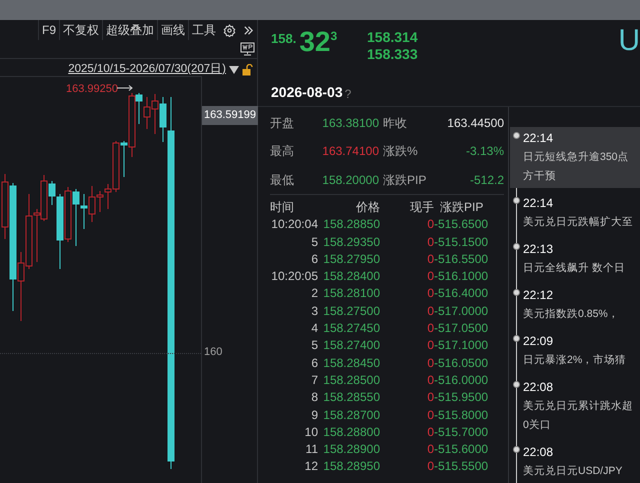 The width and height of the screenshot is (640, 483). I want to click on stat-label: 最高, so click(282, 151).